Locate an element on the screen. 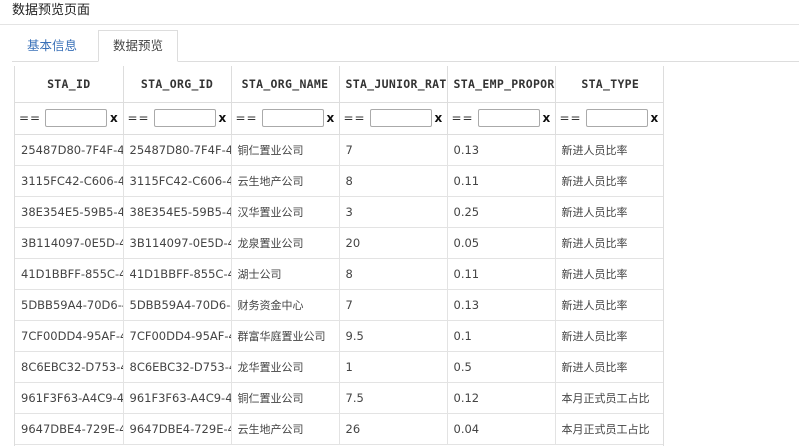 The height and width of the screenshot is (446, 799). filter-input-sta-type is located at coordinates (616, 118).